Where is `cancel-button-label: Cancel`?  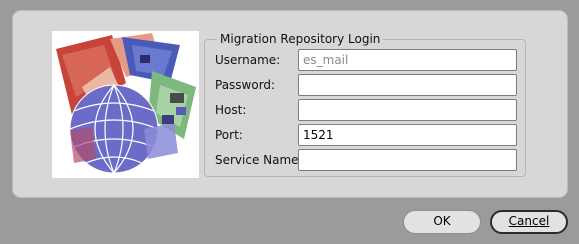
cancel-button-label: Cancel is located at coordinates (529, 221).